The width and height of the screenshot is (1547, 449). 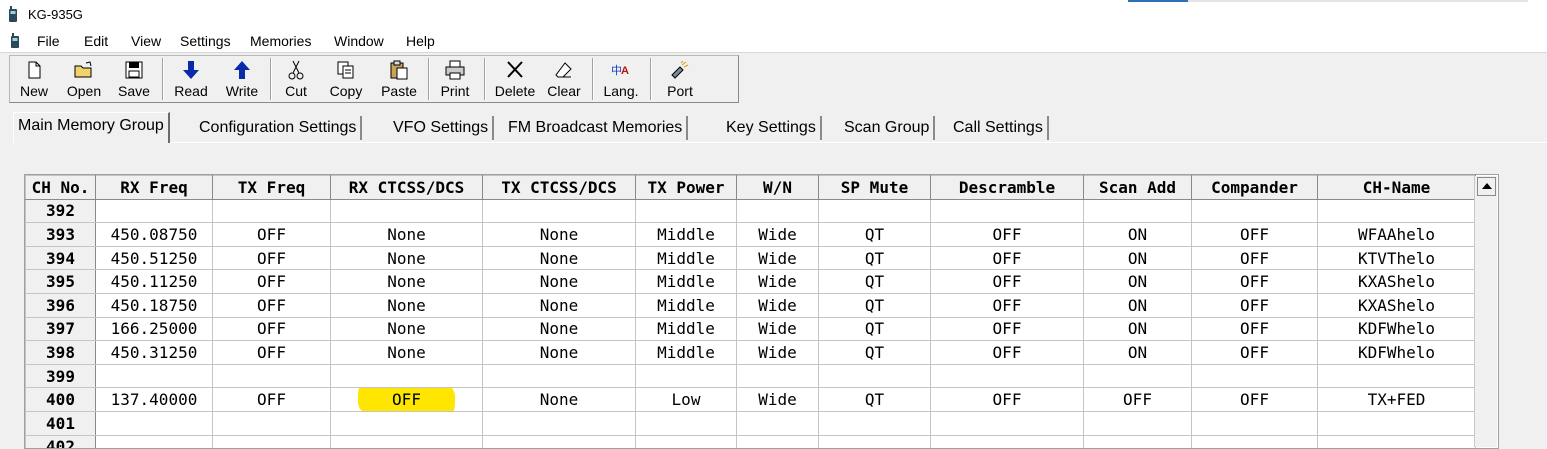 I want to click on cell-ch-name: KTVThelo, so click(x=1396, y=258).